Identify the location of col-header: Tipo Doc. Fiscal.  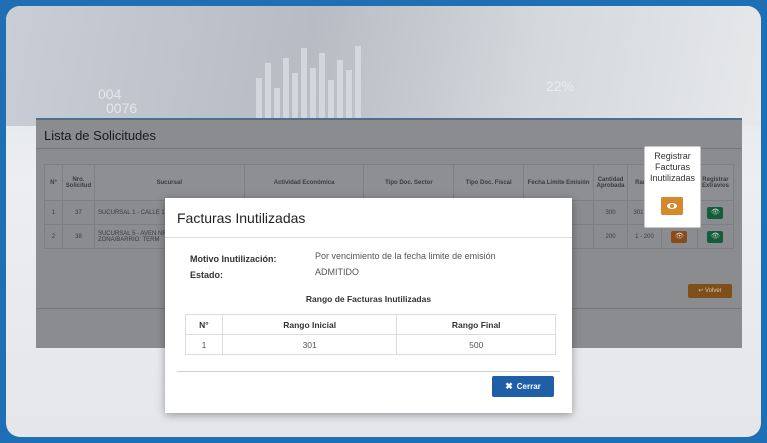
(489, 182).